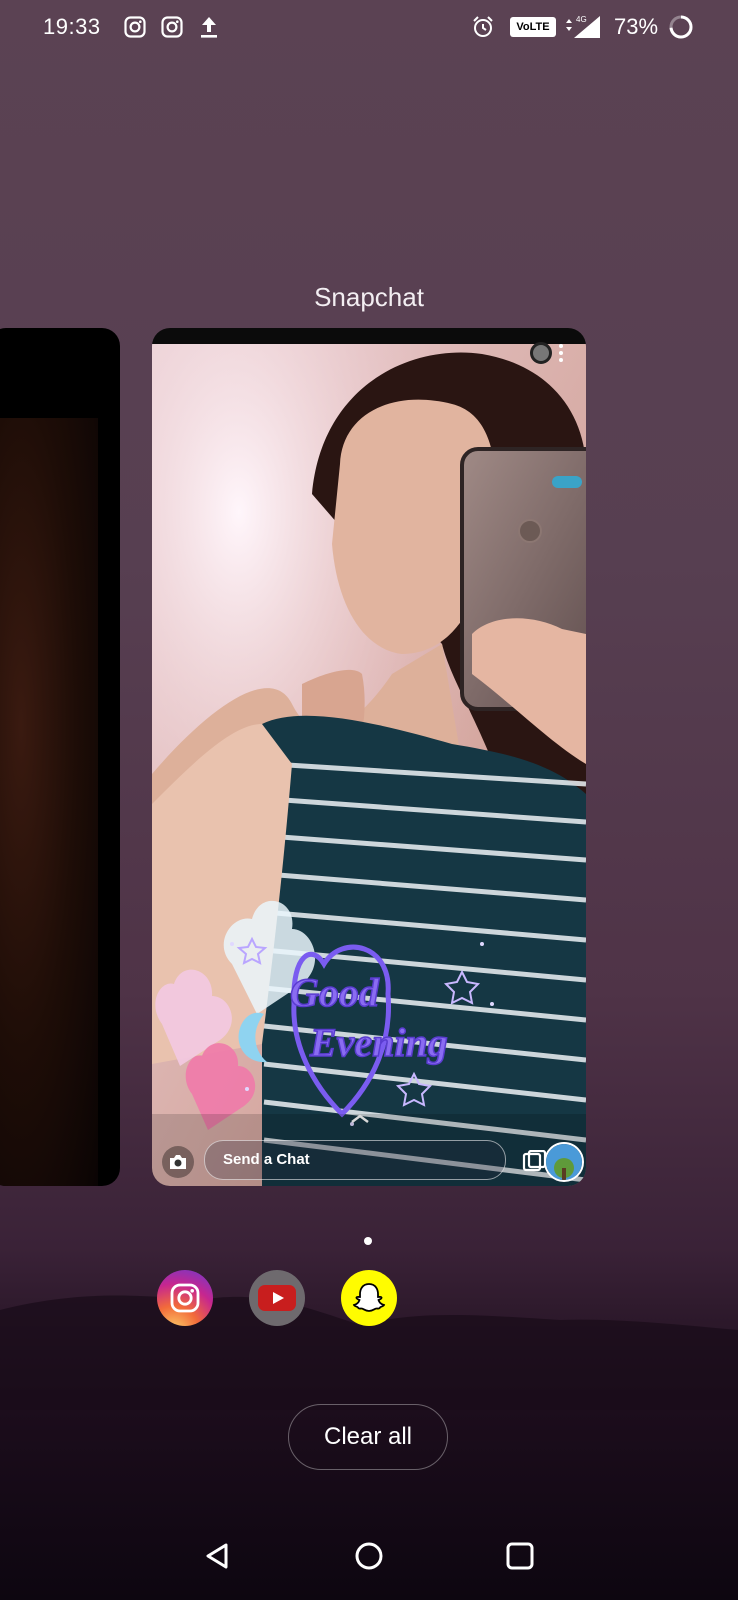 The image size is (738, 1600). What do you see at coordinates (178, 1162) in the screenshot?
I see `camera-icon` at bounding box center [178, 1162].